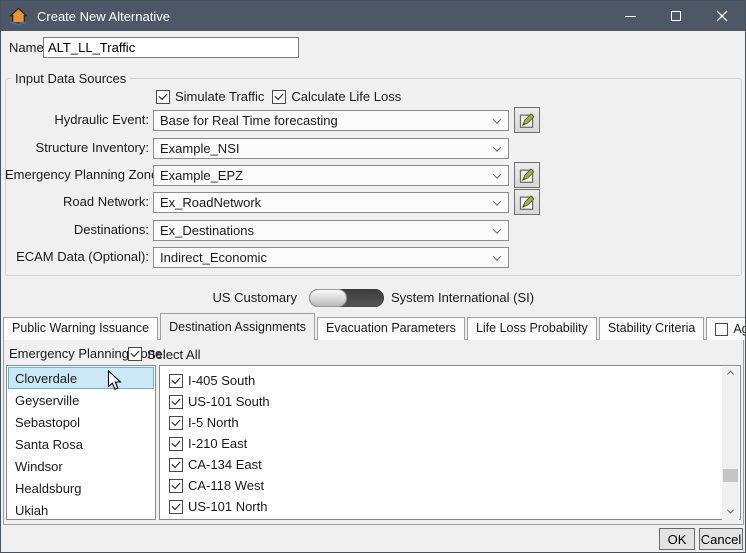  I want to click on emergency-planning-zone-label: Emergency Planning Zone:, so click(83, 174).